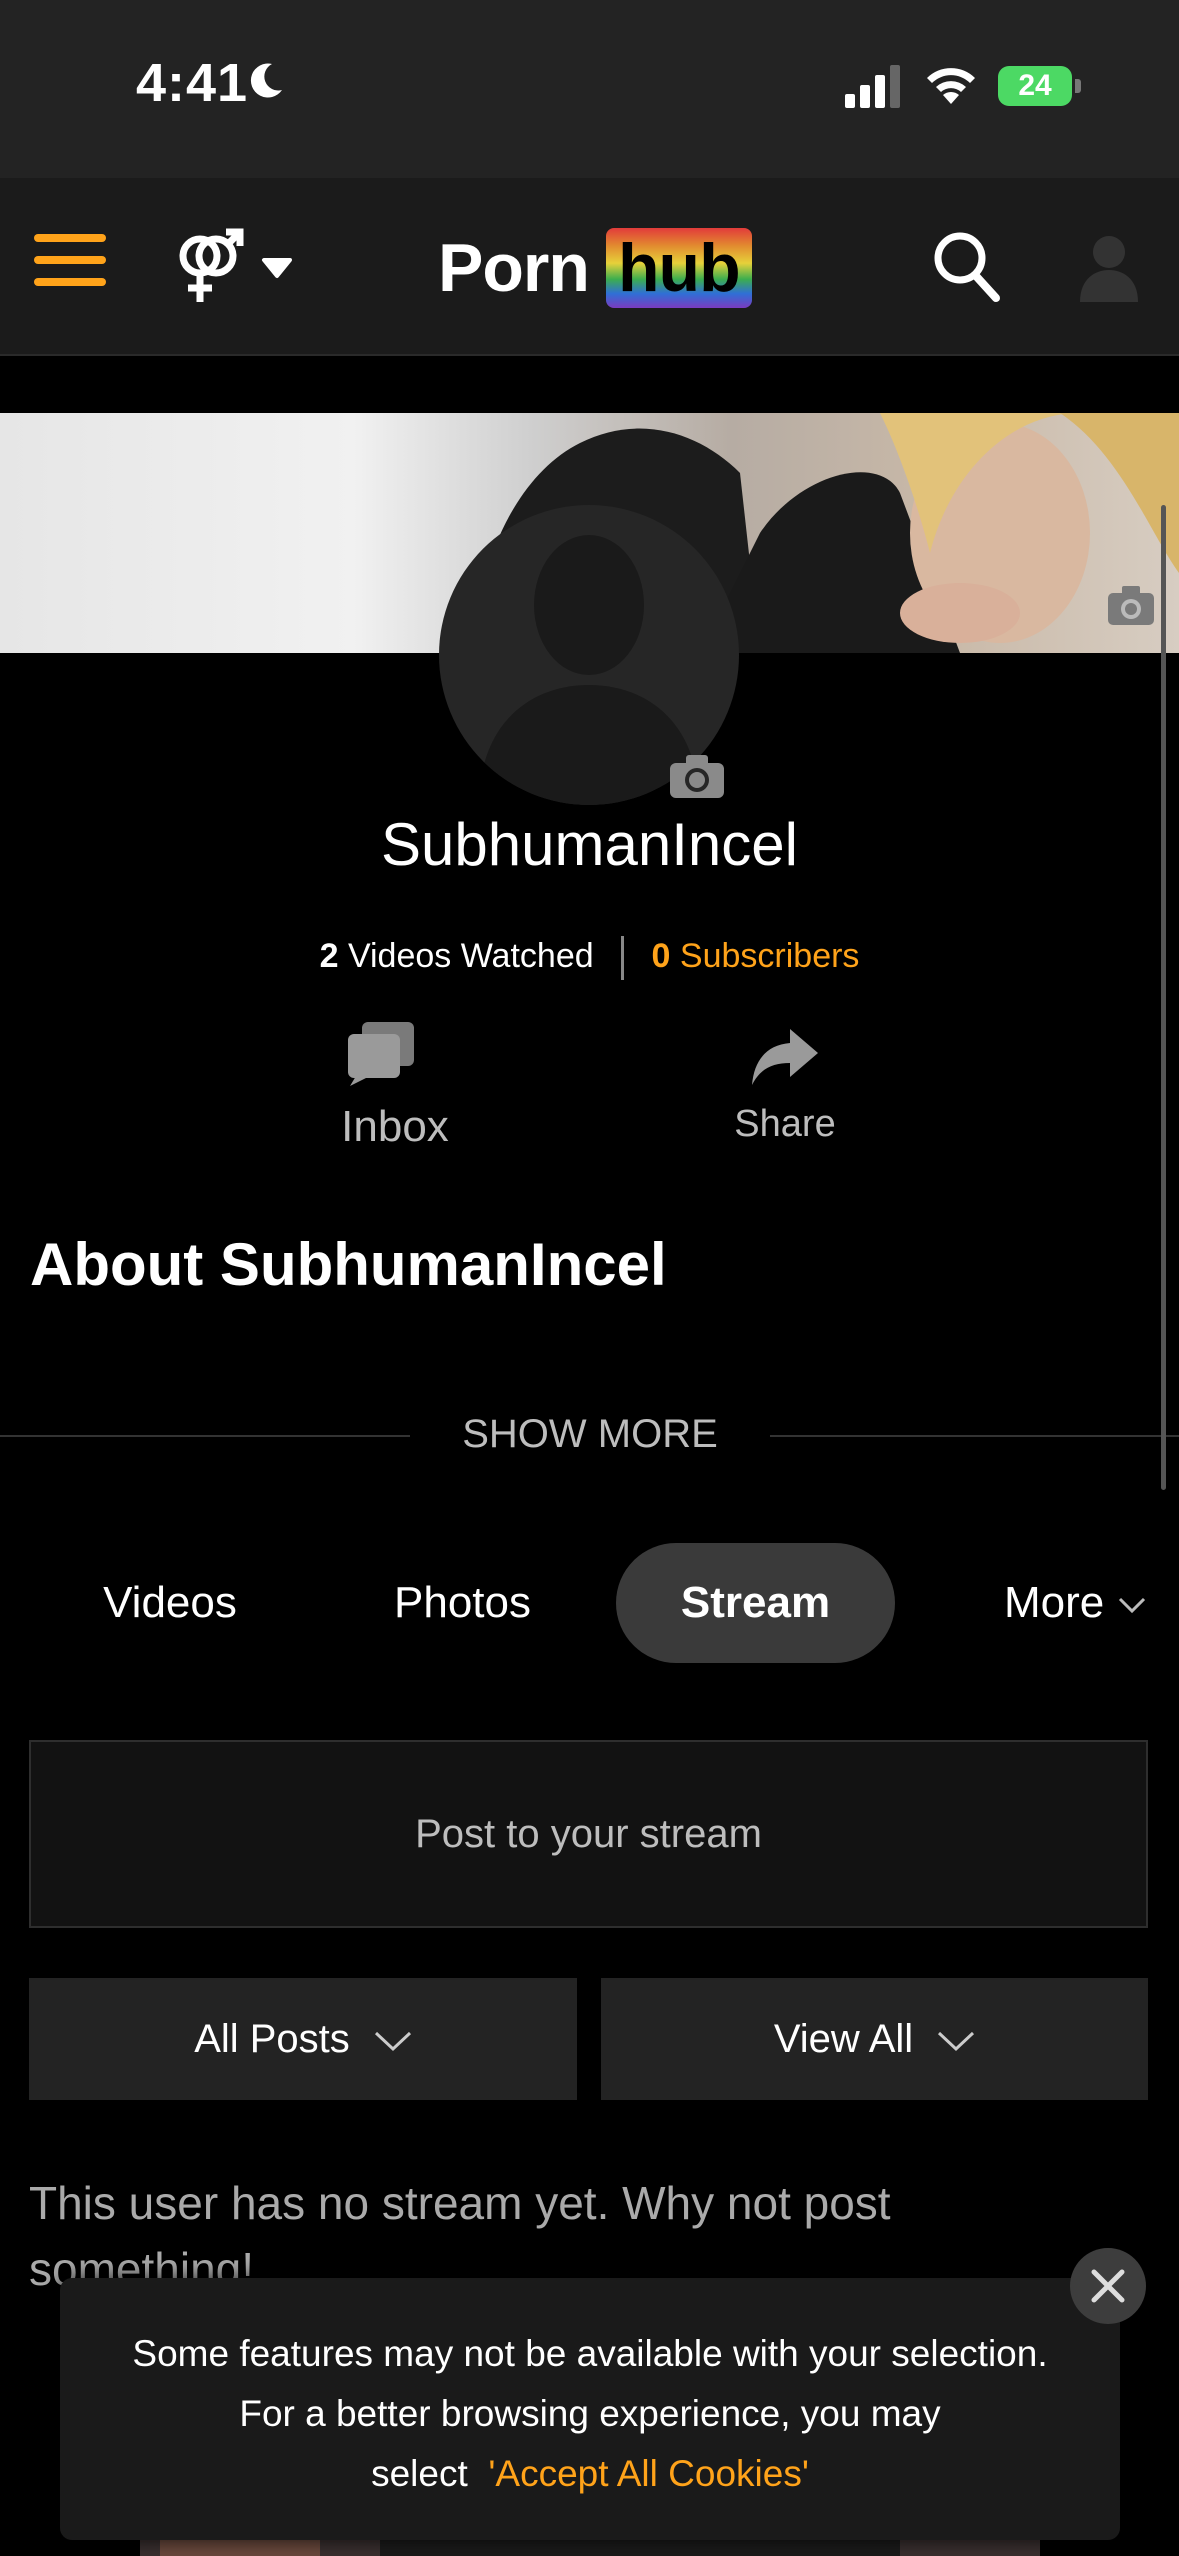 Image resolution: width=1179 pixels, height=2556 pixels. What do you see at coordinates (329, 955) in the screenshot?
I see `videos-watched-count: 2` at bounding box center [329, 955].